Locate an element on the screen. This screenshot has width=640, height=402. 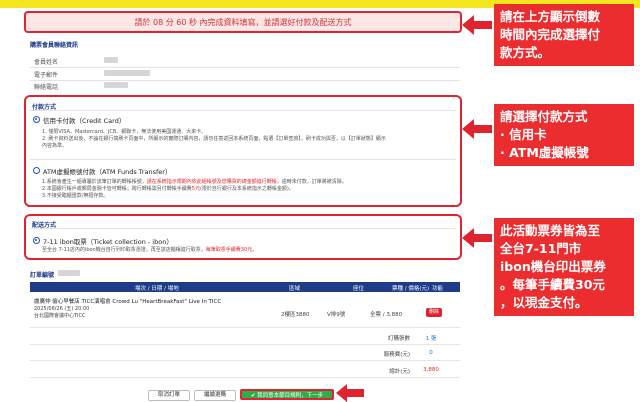
callout-payment-line2: · 信用卡 is located at coordinates (523, 134).